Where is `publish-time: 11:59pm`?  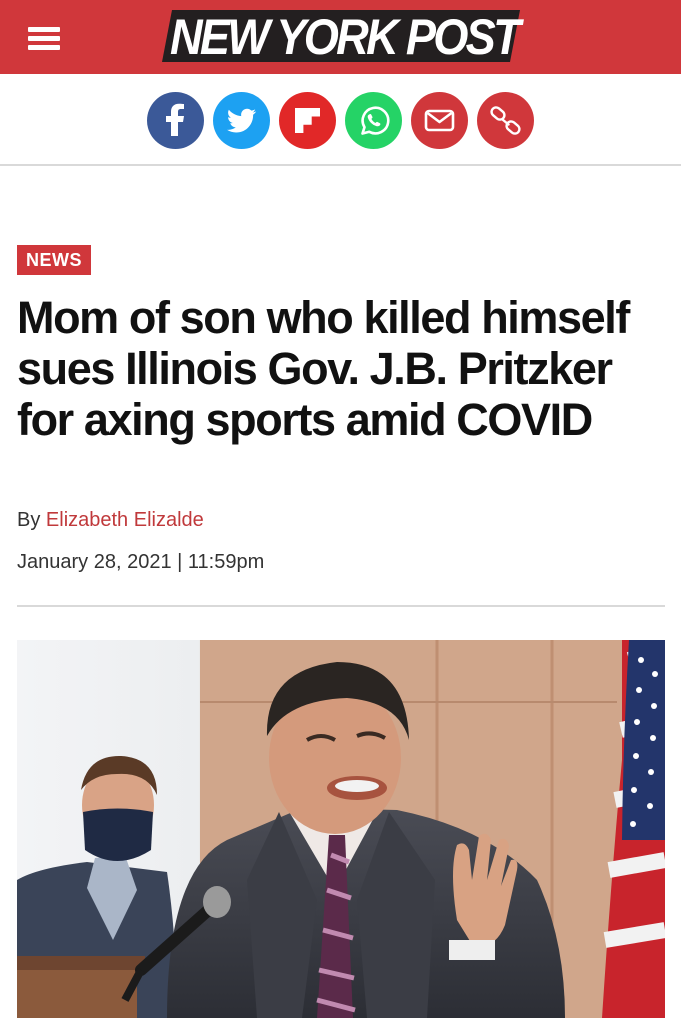
publish-time: 11:59pm is located at coordinates (226, 562).